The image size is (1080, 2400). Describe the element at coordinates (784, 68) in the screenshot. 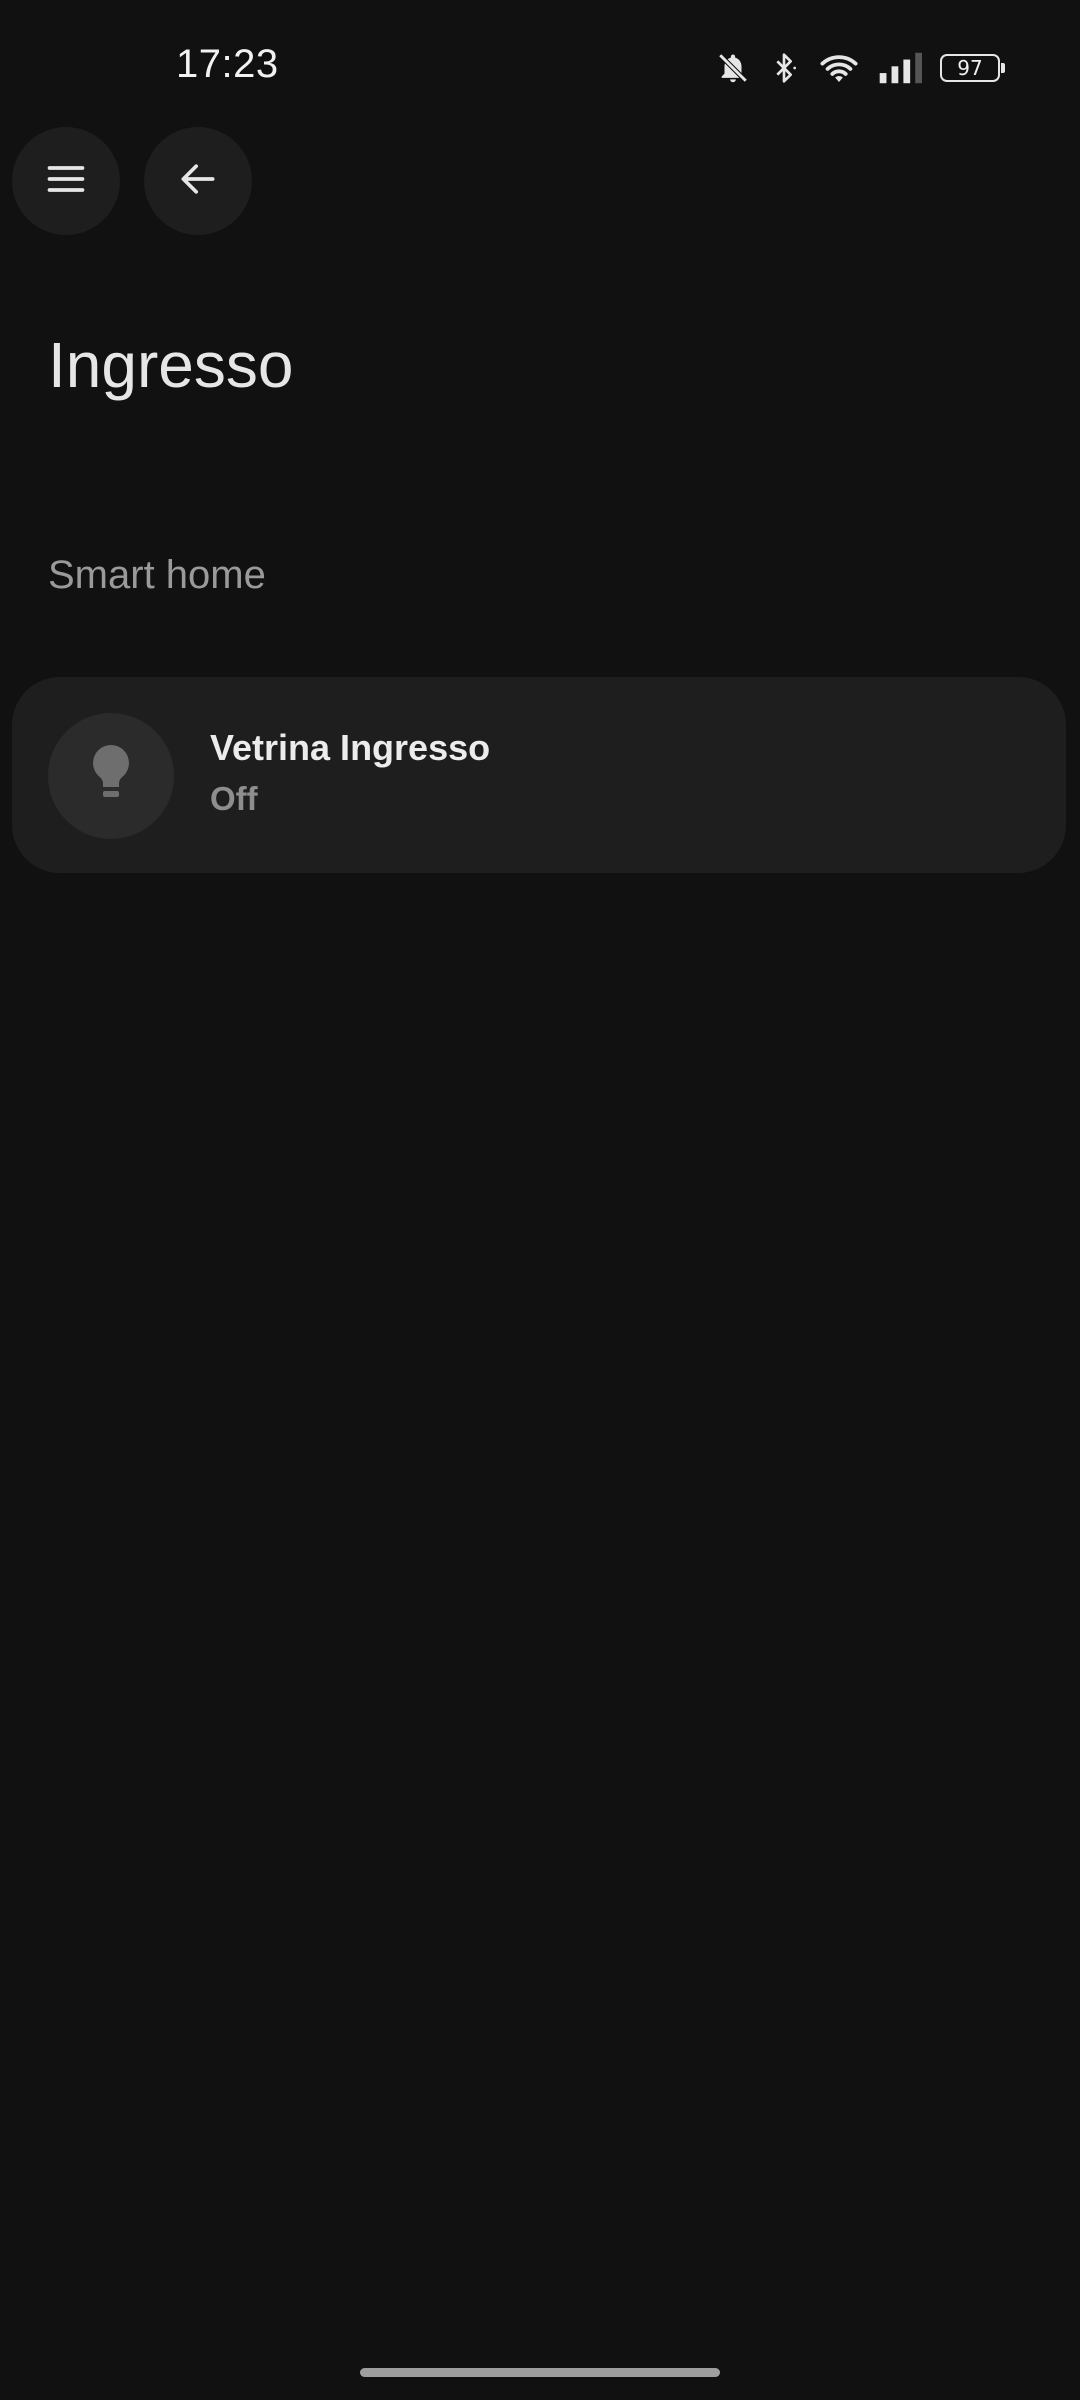

I see `bluetooth-icon` at that location.